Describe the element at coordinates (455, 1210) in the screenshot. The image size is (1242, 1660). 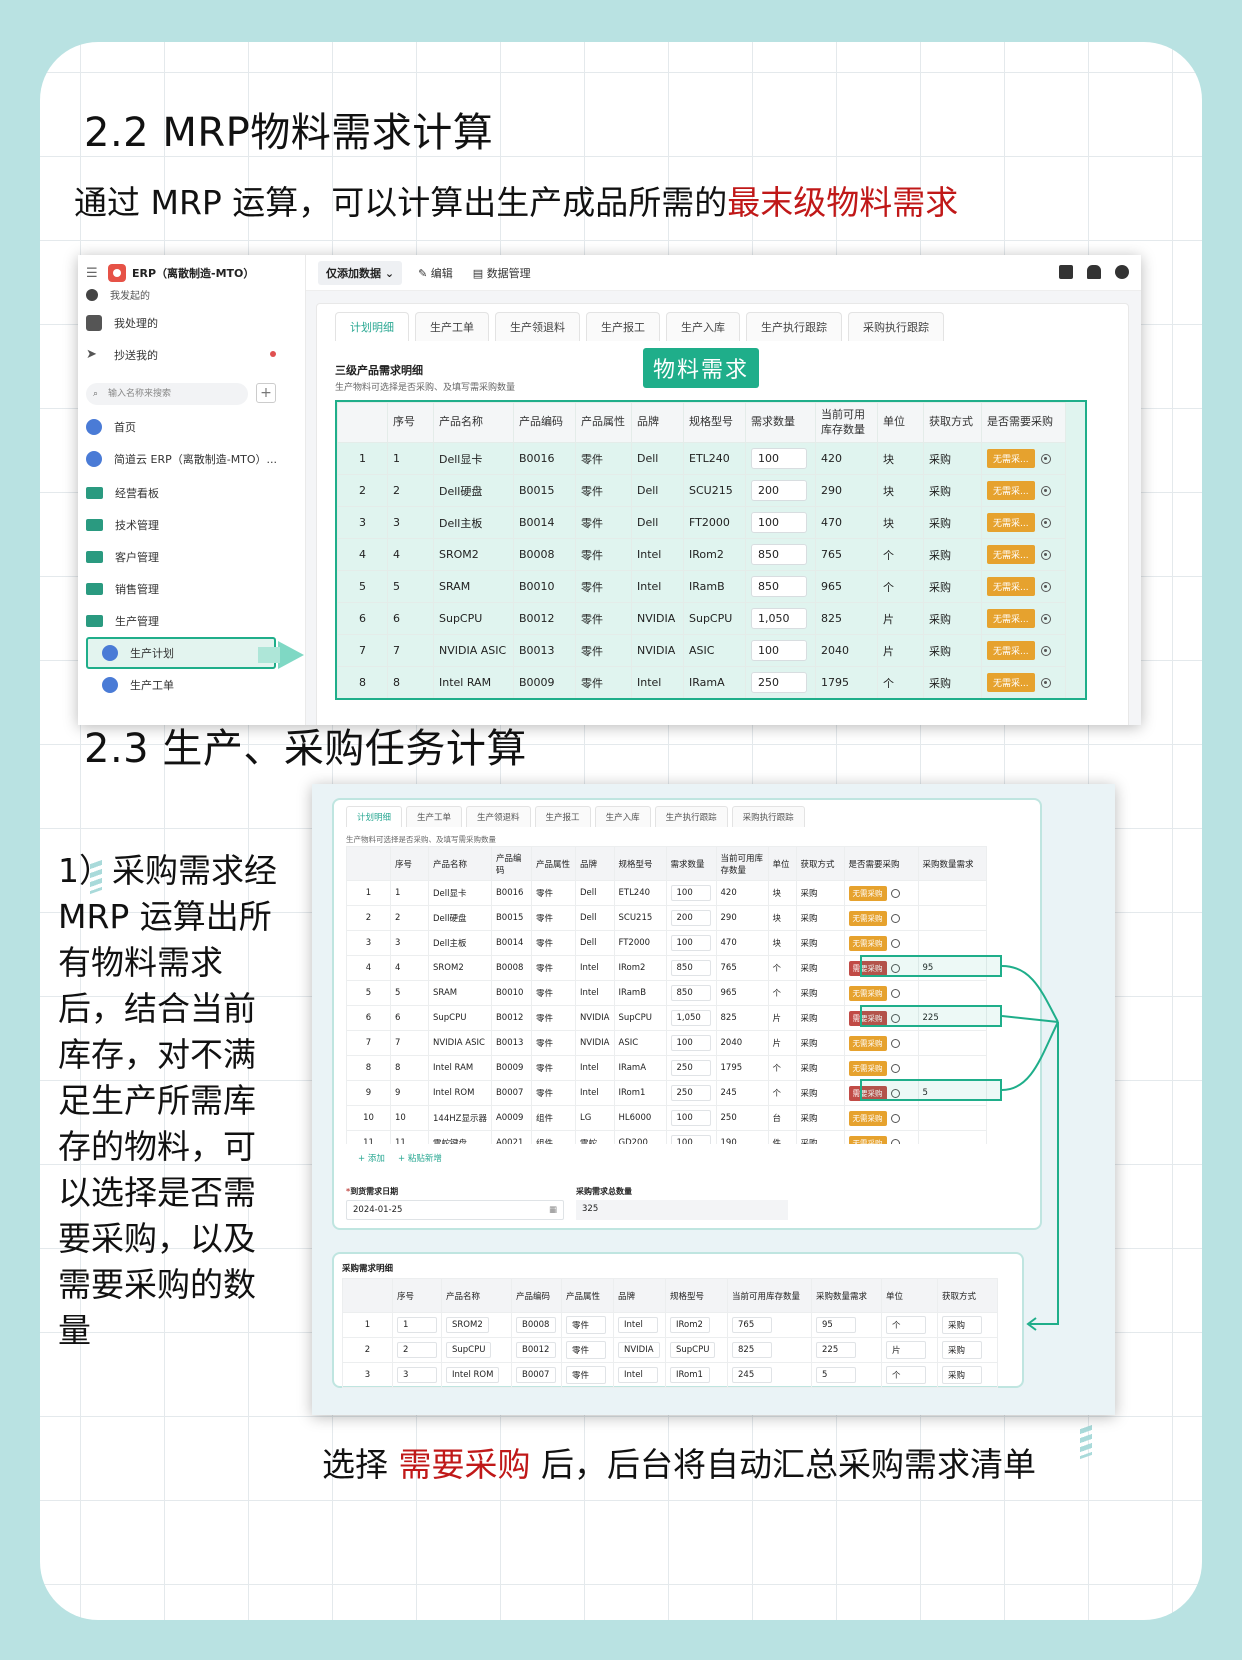
I see `arrival-date-input: 2024-01-25 ▦` at that location.